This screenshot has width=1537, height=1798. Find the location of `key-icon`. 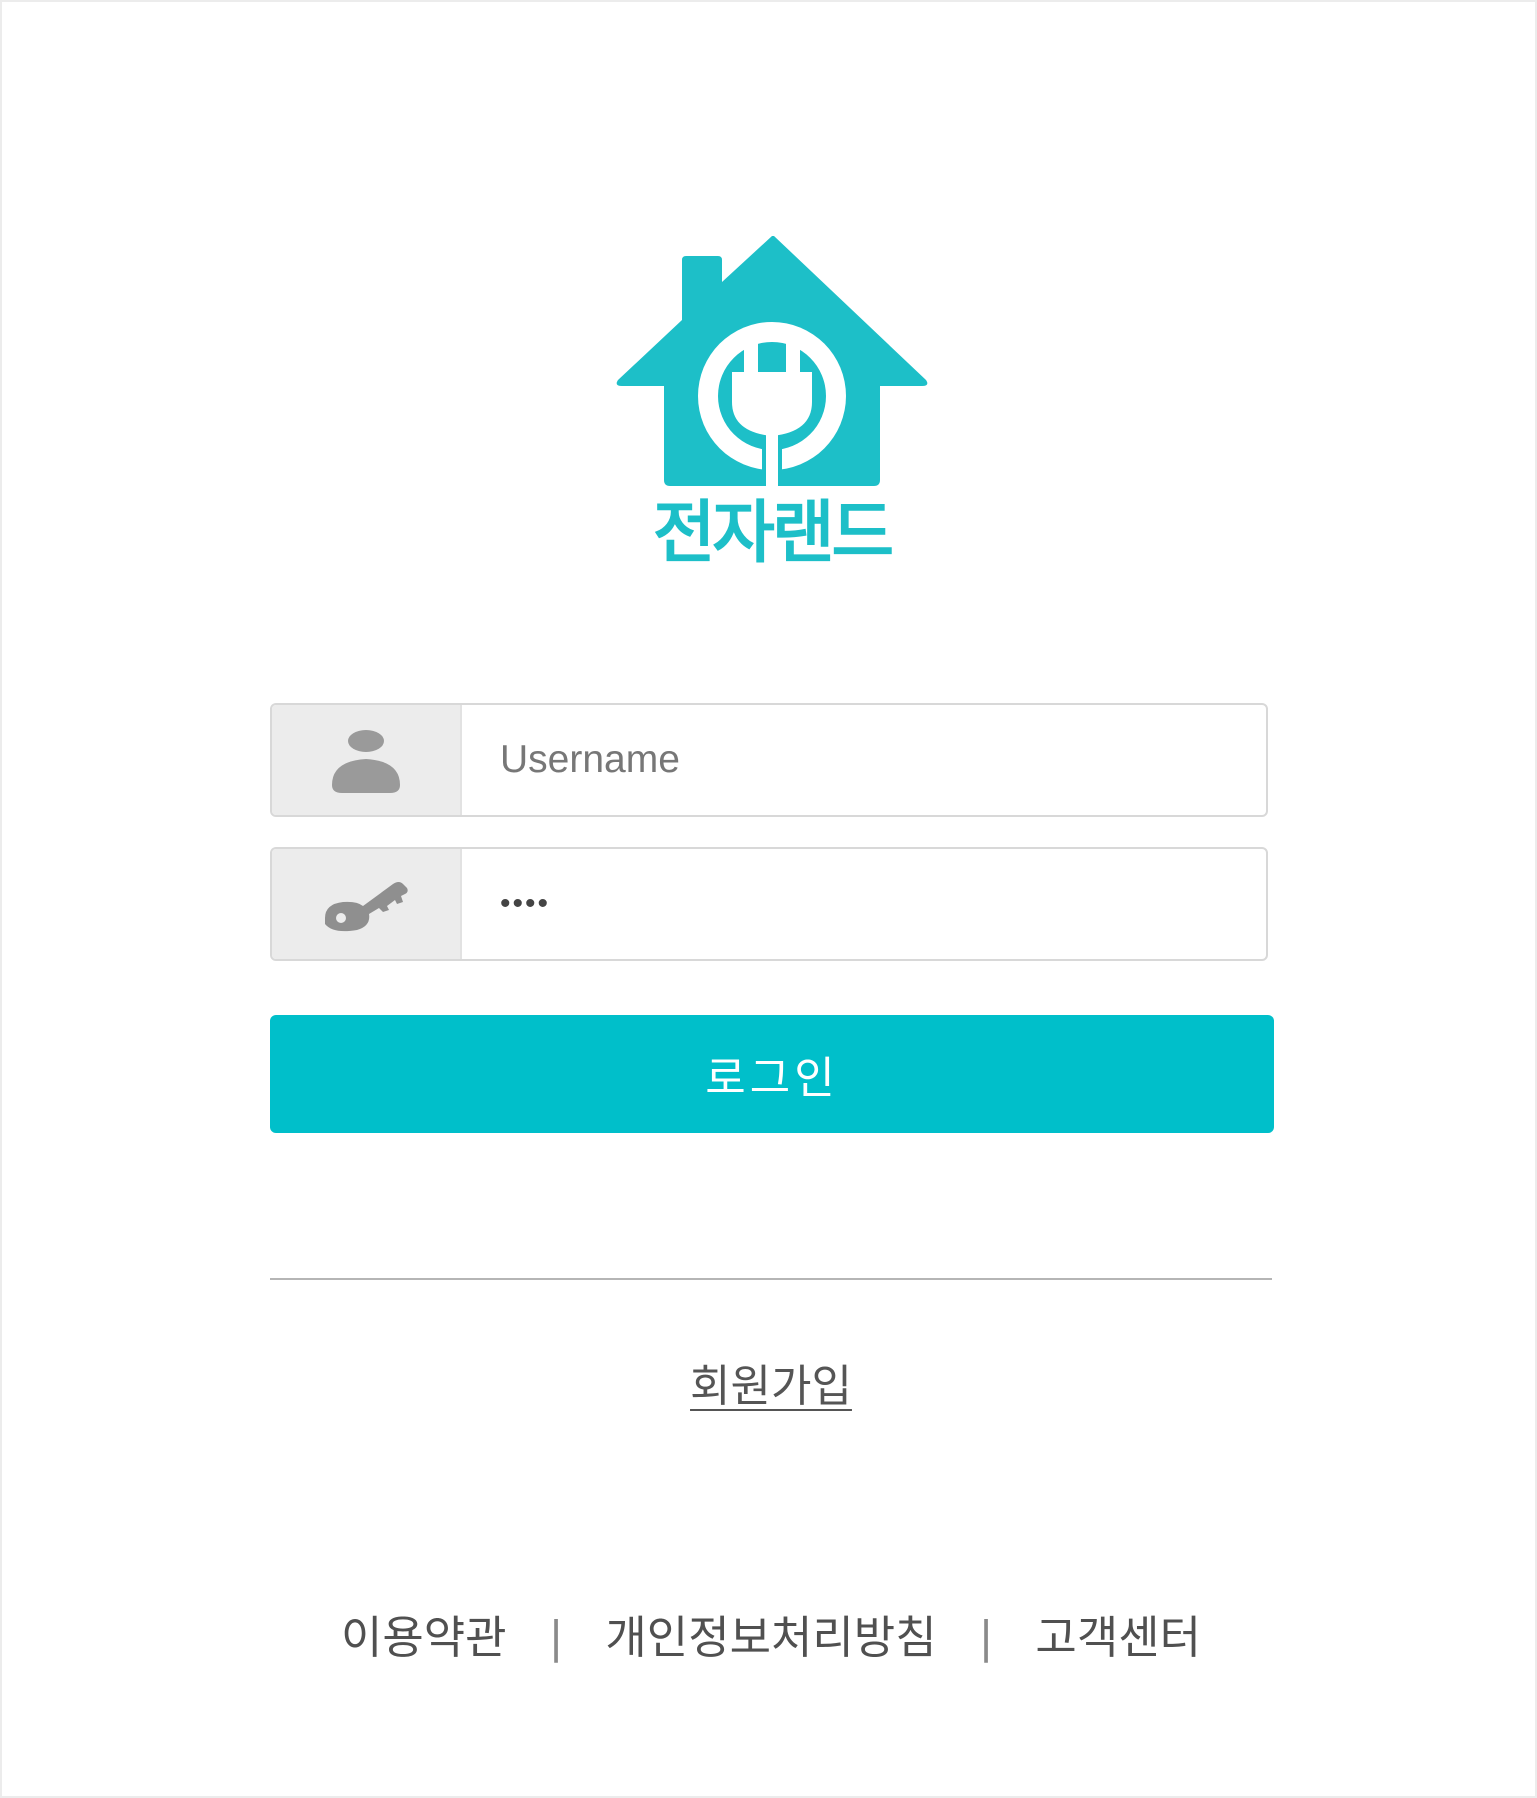

key-icon is located at coordinates (366, 907).